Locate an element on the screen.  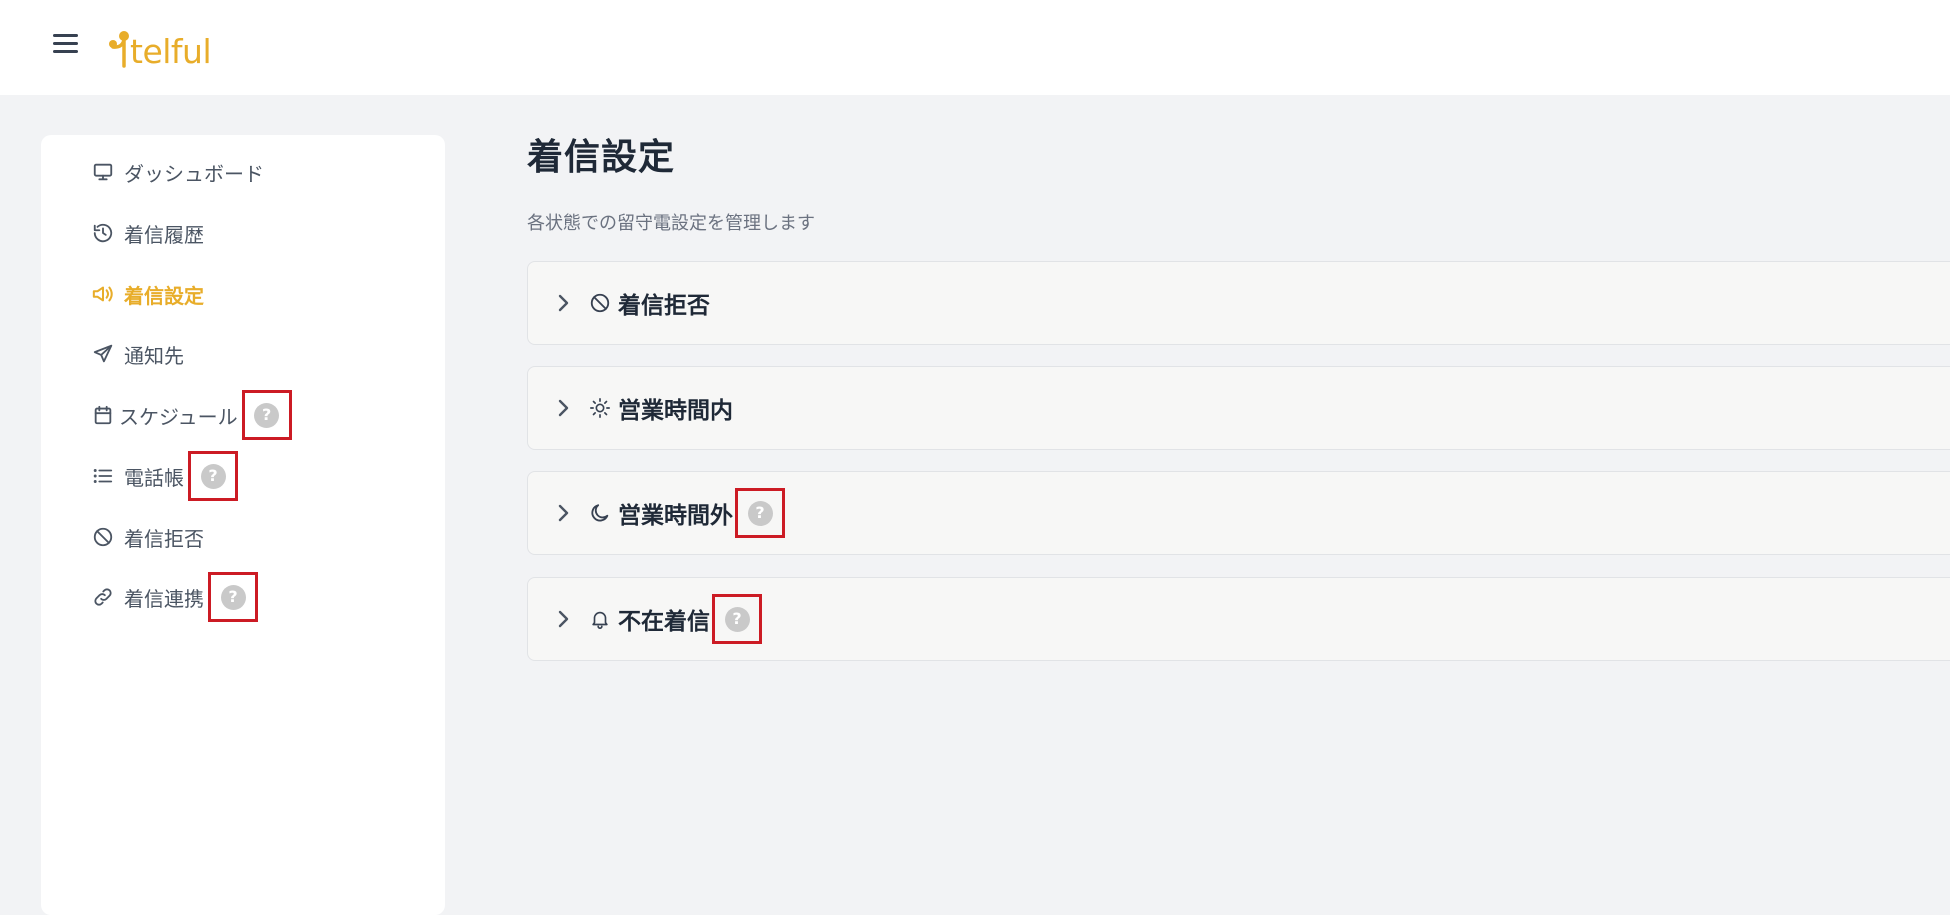
hamburger-menu-icon is located at coordinates (66, 44).